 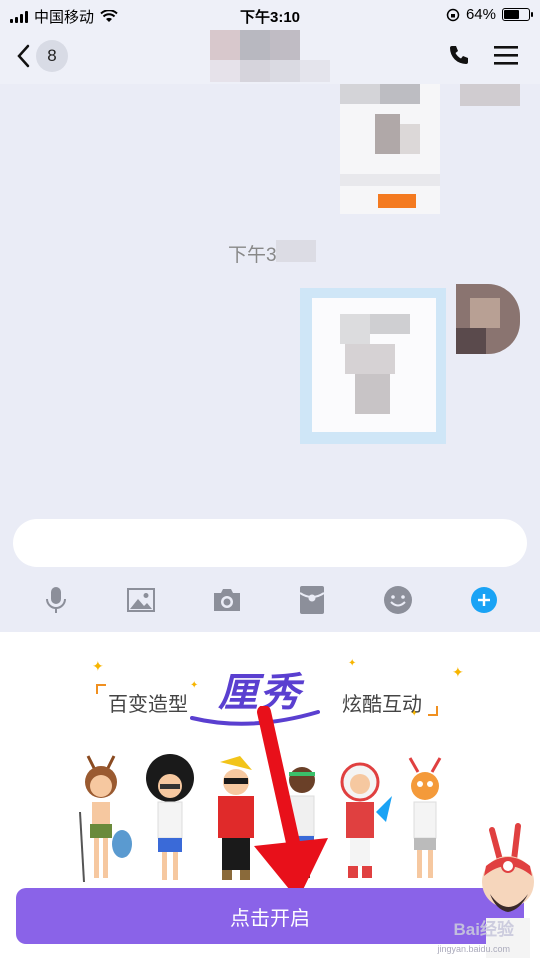 I want to click on camera-icon, so click(x=227, y=600).